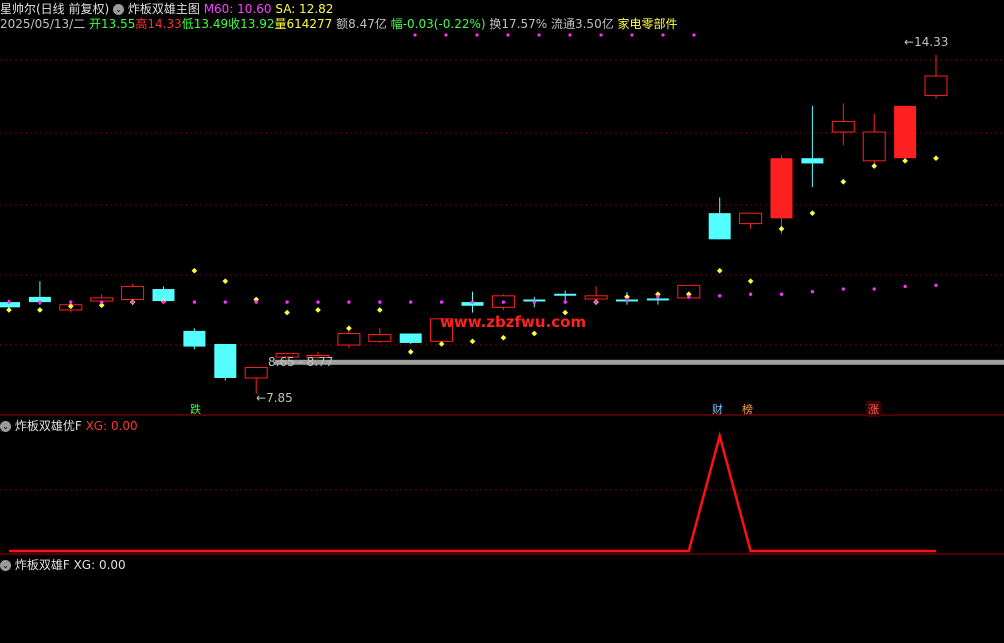 The image size is (1004, 643). I want to click on sa-value: SA: 12.82, so click(304, 9).